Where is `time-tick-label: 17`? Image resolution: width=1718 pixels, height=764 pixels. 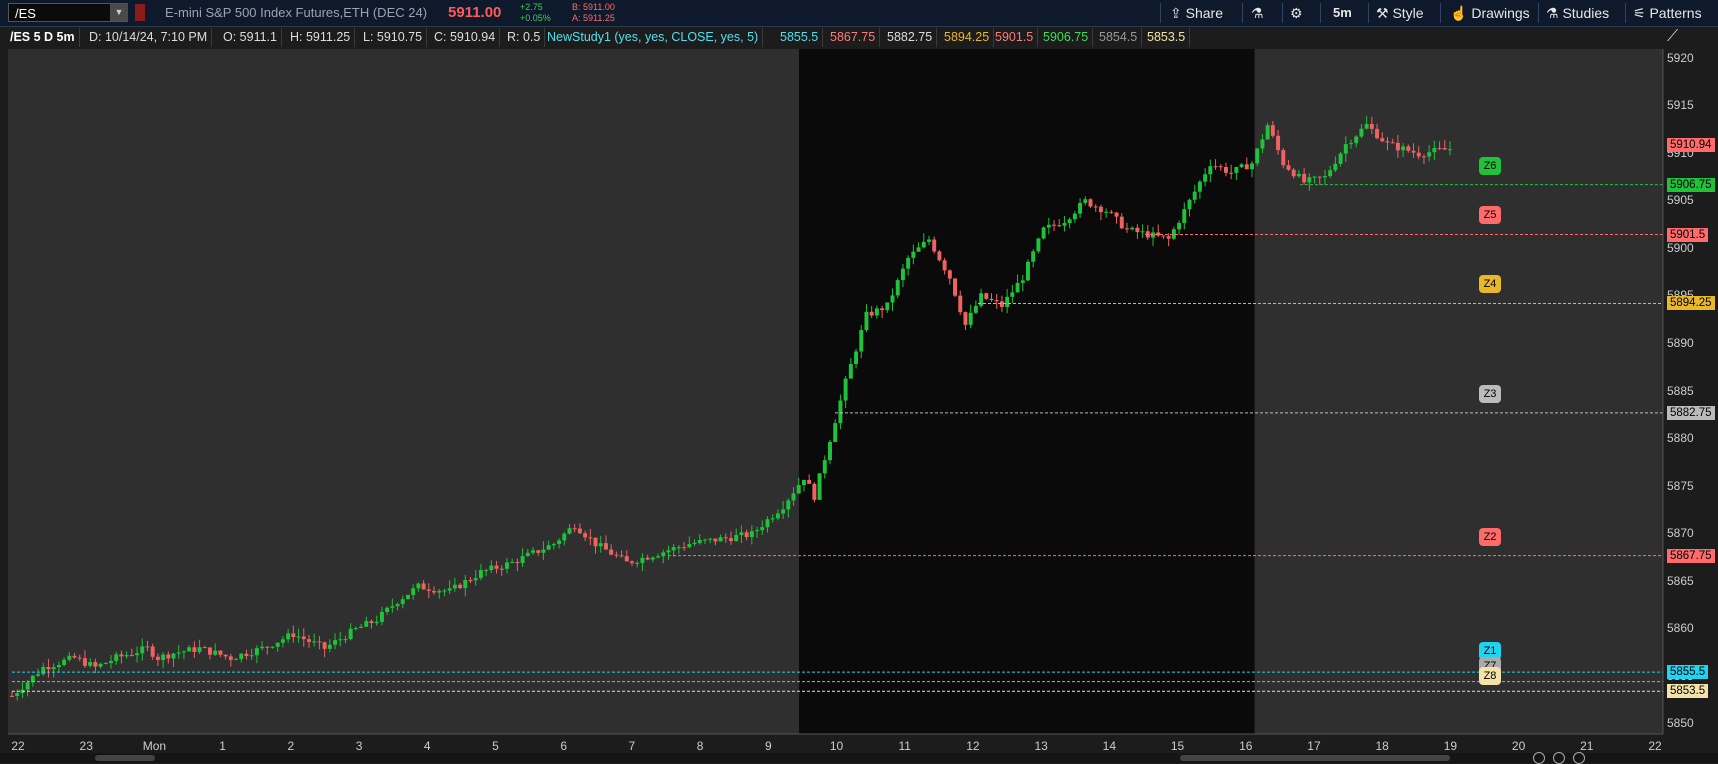 time-tick-label: 17 is located at coordinates (1314, 746).